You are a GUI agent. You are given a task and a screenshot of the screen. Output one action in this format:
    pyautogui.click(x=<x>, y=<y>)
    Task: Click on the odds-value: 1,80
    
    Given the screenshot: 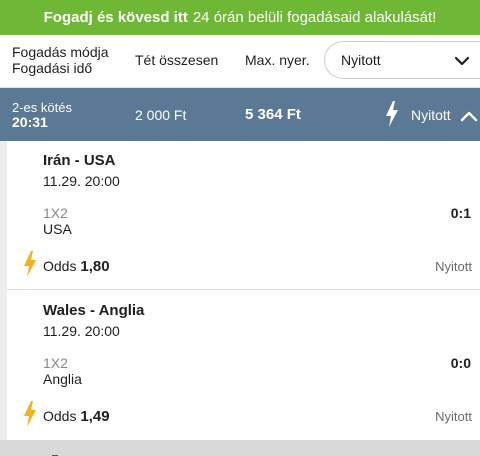 What is the action you would take?
    pyautogui.click(x=95, y=266)
    